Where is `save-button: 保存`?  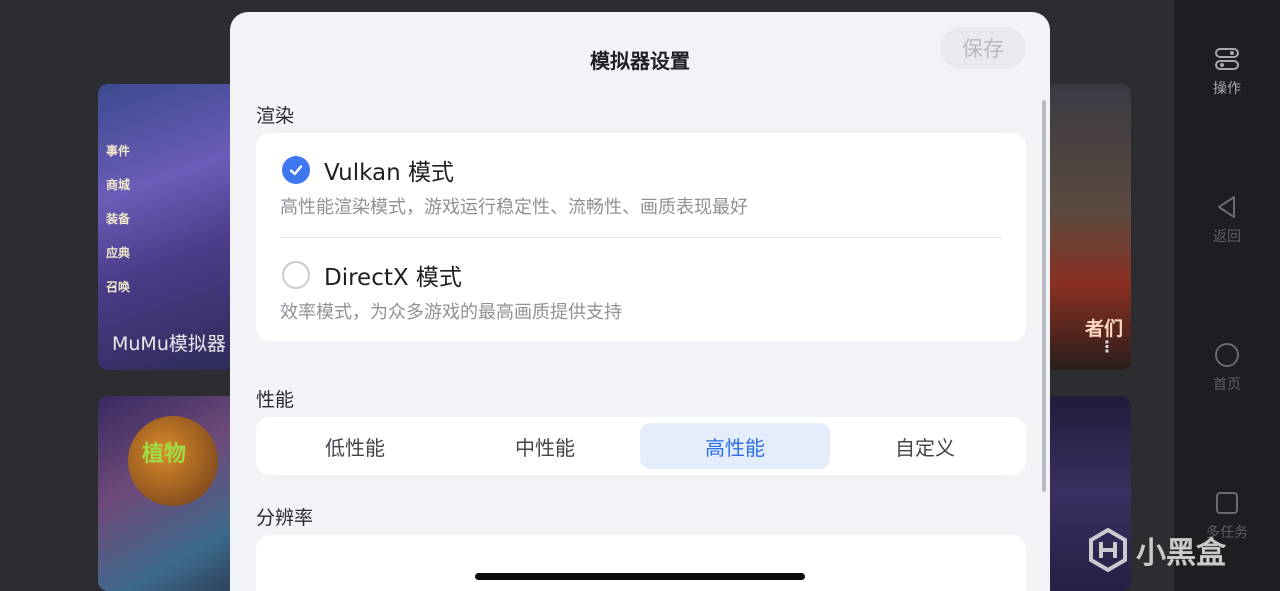
save-button: 保存 is located at coordinates (983, 48).